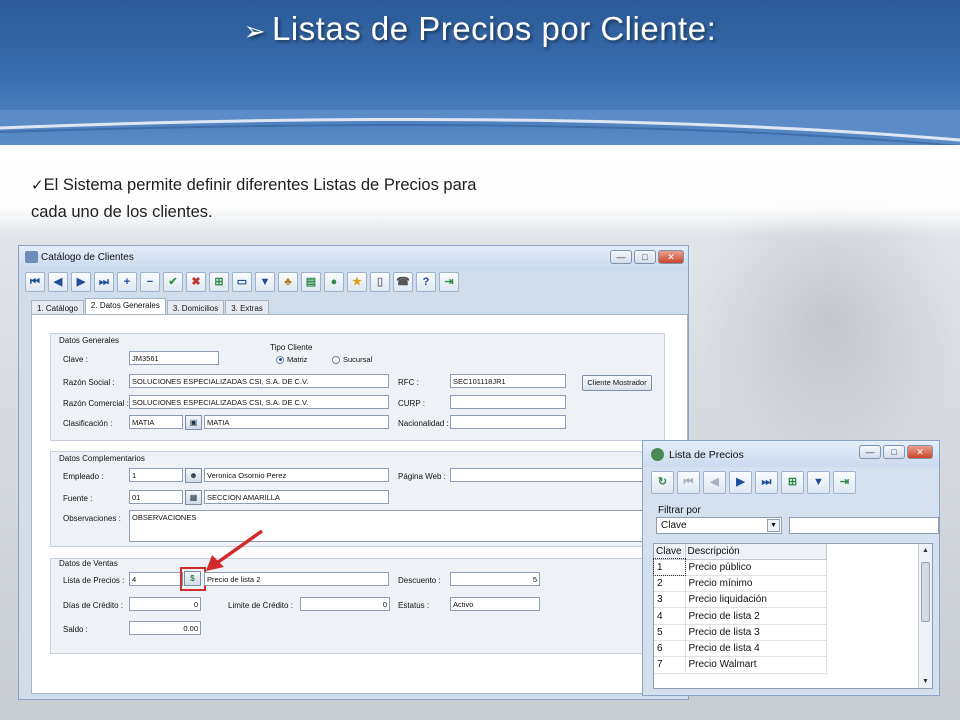 The width and height of the screenshot is (960, 720). Describe the element at coordinates (280, 359) in the screenshot. I see `radio-dot-selected` at that location.